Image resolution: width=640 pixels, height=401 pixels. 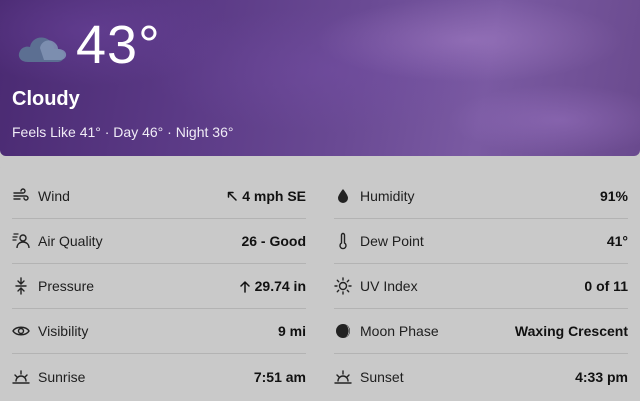 I want to click on pressure-value: 29.74 in, so click(x=272, y=286).